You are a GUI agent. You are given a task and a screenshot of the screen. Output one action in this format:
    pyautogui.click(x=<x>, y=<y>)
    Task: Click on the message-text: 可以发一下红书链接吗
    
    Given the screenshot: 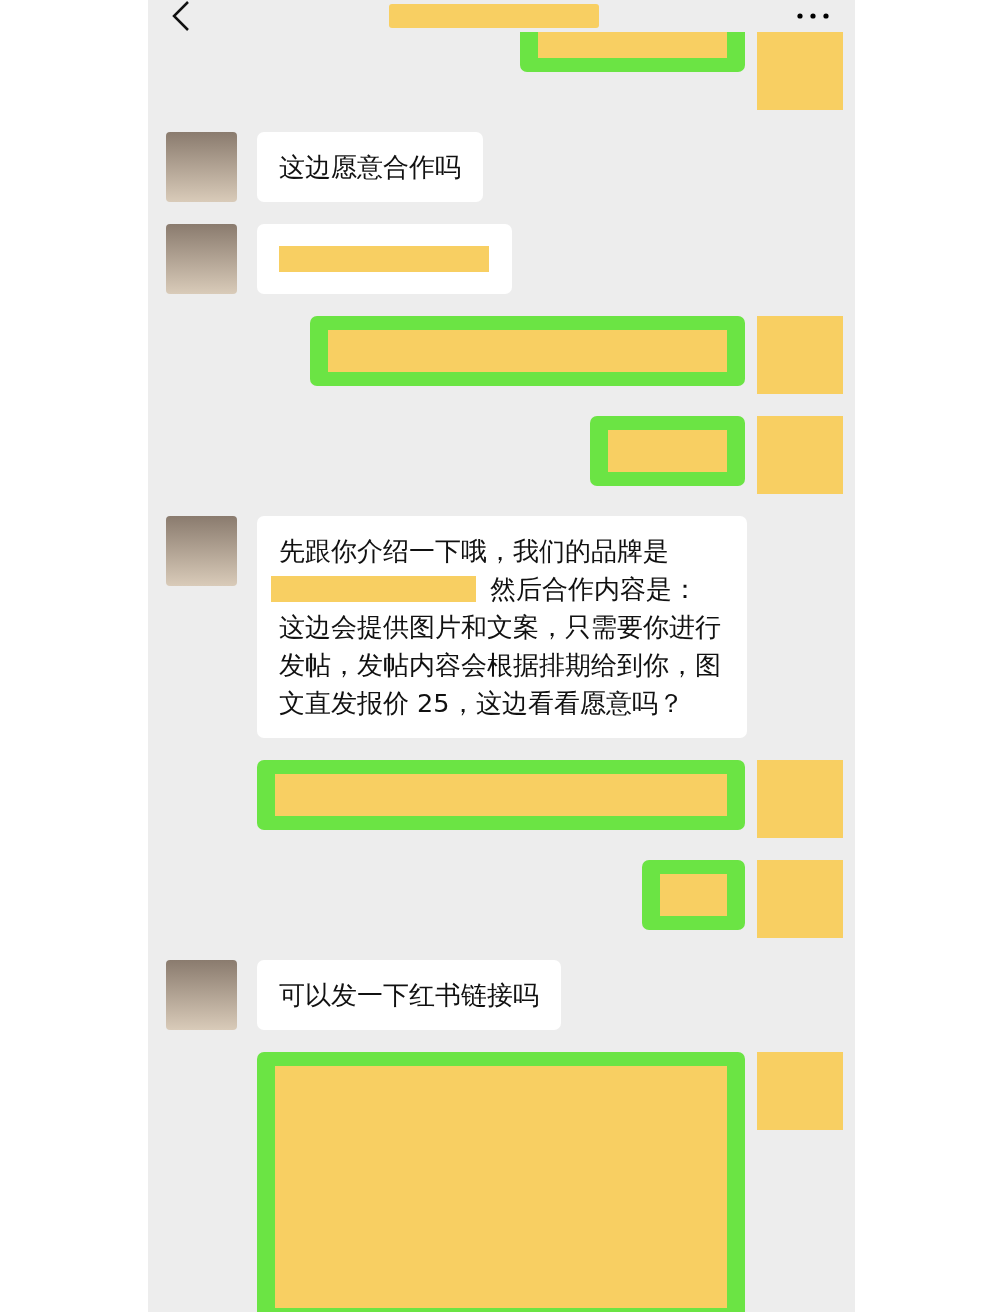 What is the action you would take?
    pyautogui.click(x=409, y=995)
    